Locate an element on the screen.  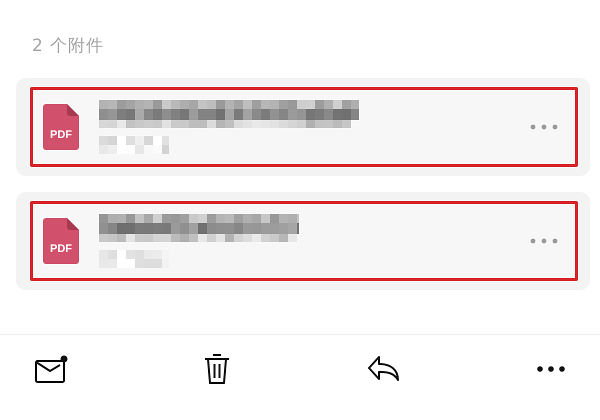
reply-icon is located at coordinates (383, 368).